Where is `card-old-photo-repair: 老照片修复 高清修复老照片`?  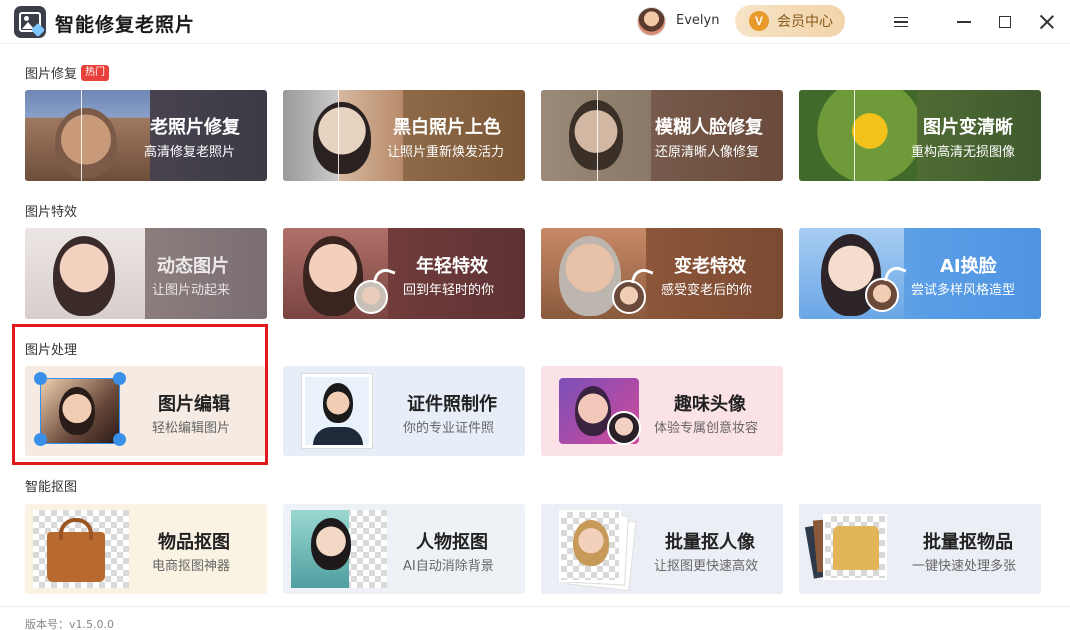 card-old-photo-repair: 老照片修复 高清修复老照片 is located at coordinates (146, 135).